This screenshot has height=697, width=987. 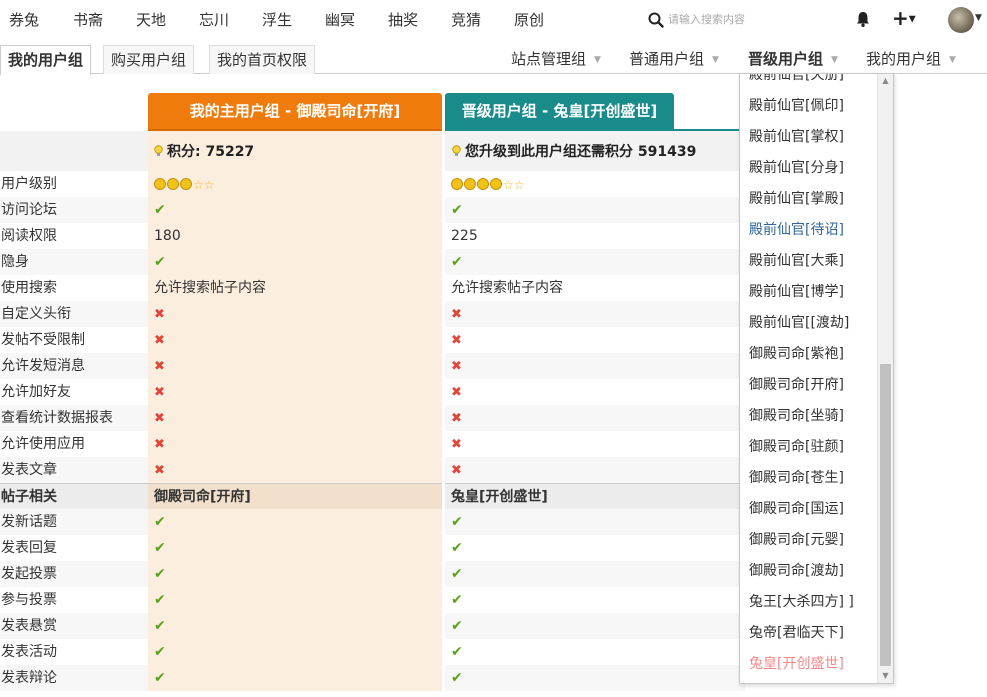 I want to click on bell-icon, so click(x=863, y=19).